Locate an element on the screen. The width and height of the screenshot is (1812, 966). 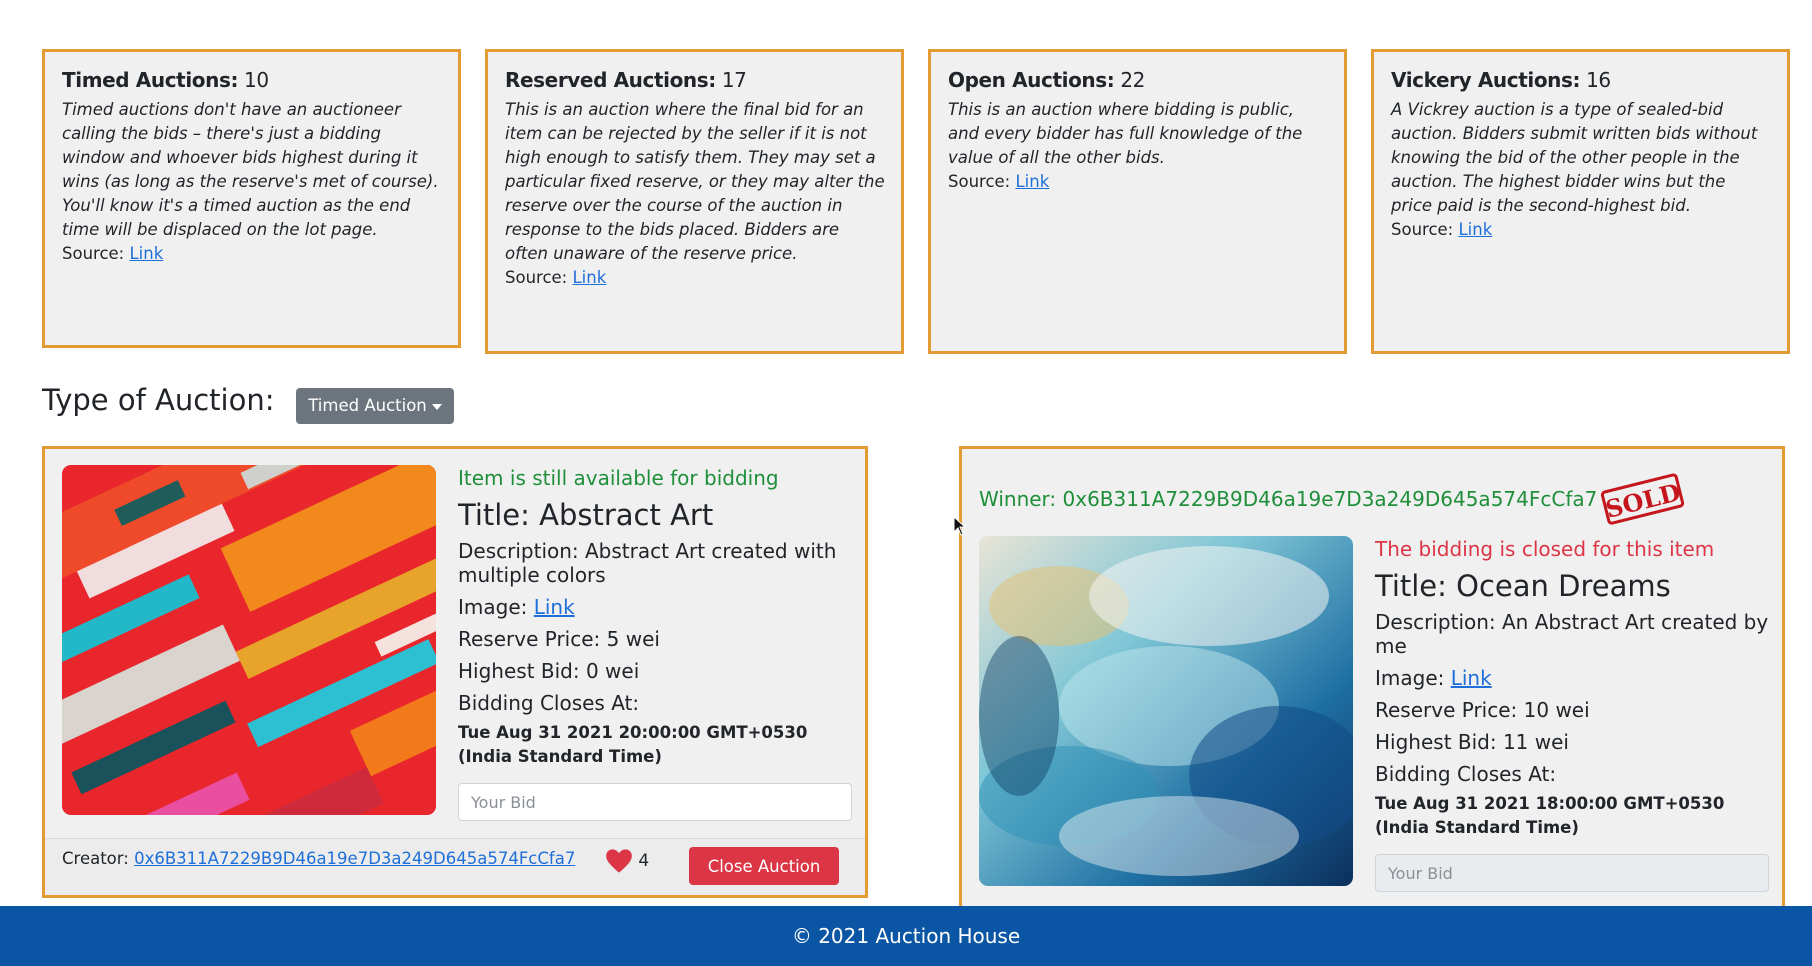
reserve-price: Reserve Price: 10 wei is located at coordinates (1482, 710).